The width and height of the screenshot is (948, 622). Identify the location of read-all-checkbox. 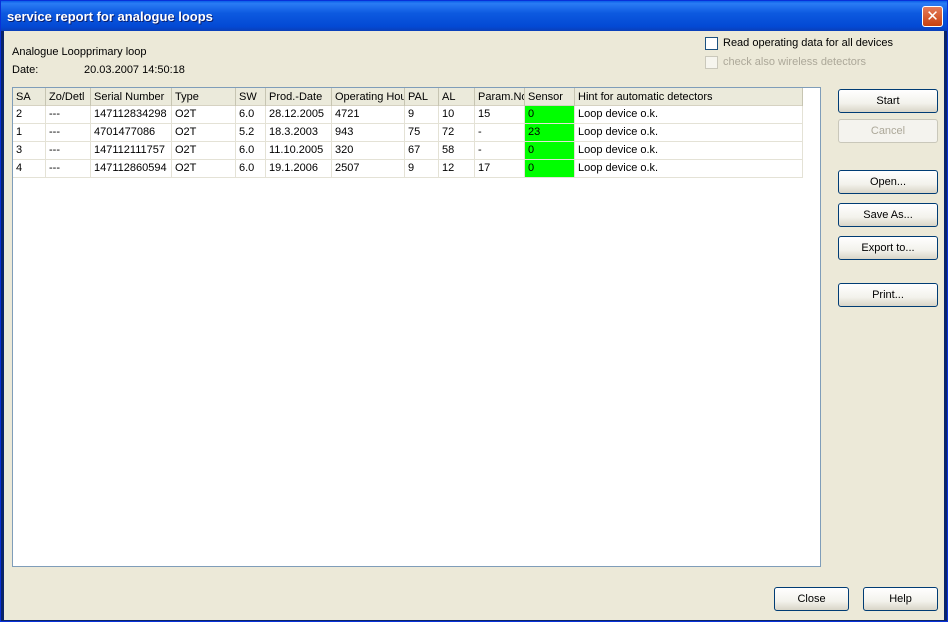
(711, 43).